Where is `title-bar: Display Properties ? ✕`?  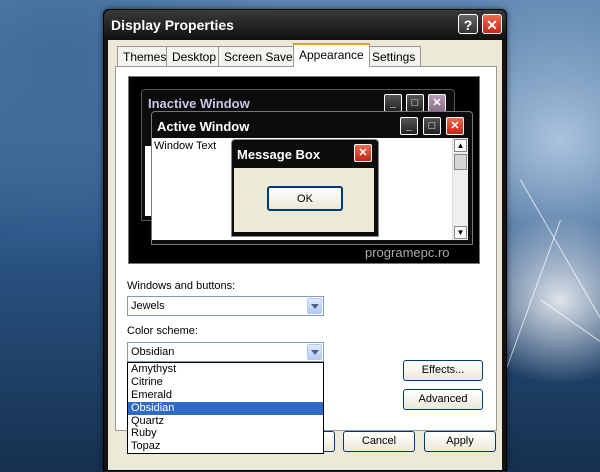
title-bar: Display Properties ? ✕ is located at coordinates (305, 25).